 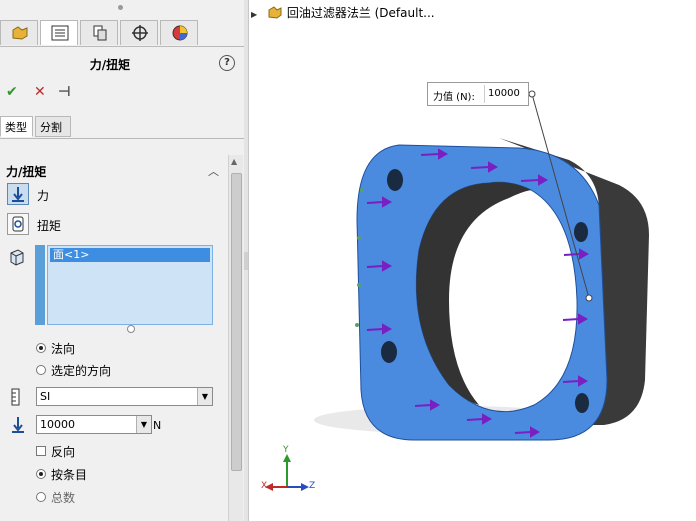 I want to click on torque-label: 扭矩, so click(x=49, y=226).